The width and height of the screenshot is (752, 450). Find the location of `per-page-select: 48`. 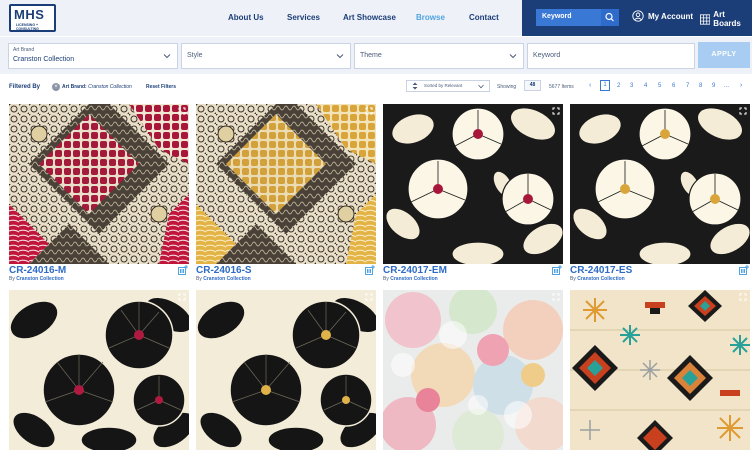

per-page-select: 48 is located at coordinates (532, 85).